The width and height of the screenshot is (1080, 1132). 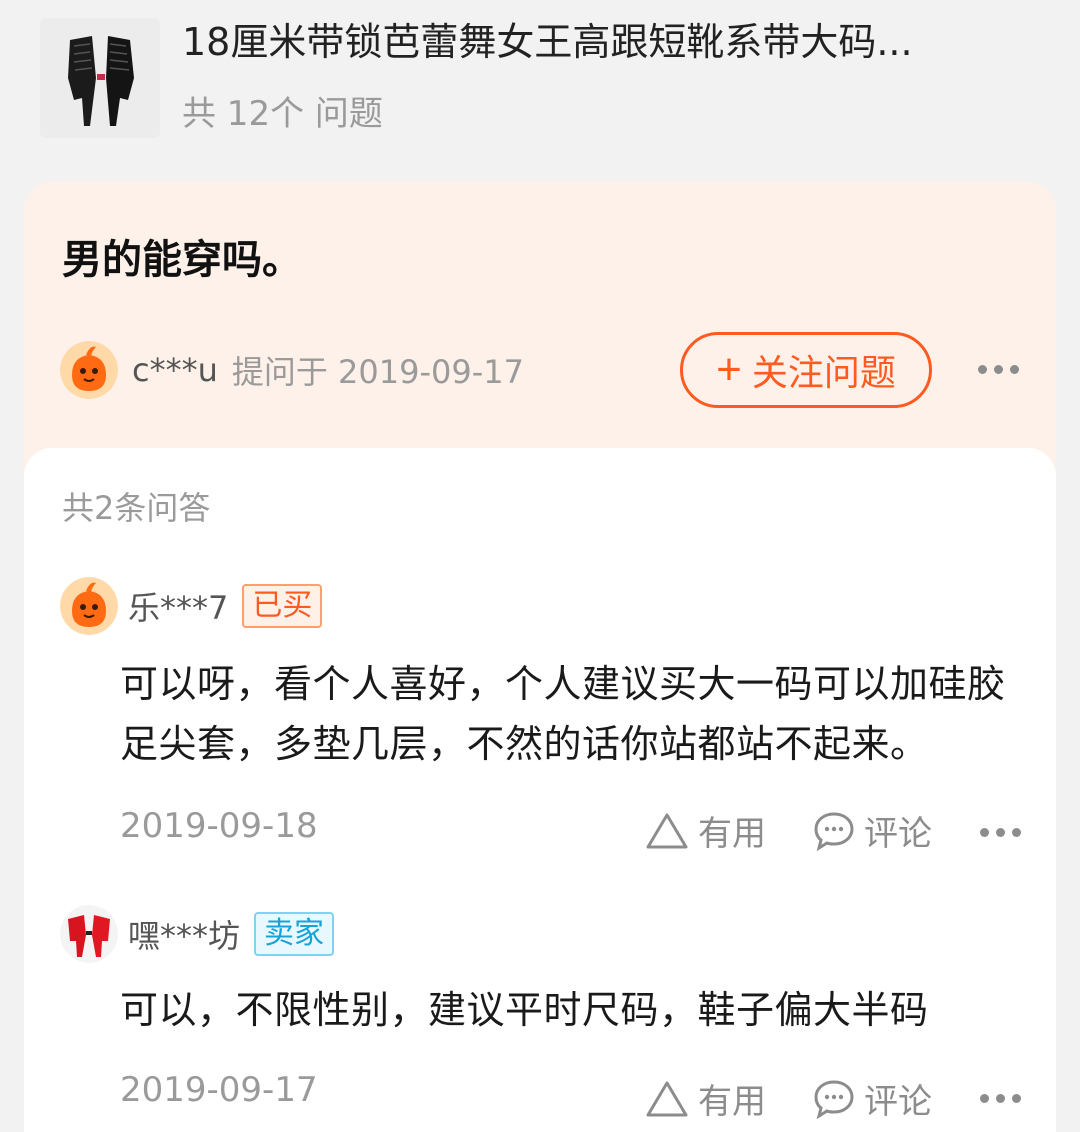 I want to click on red-boots-avatar-icon, so click(x=89, y=934).